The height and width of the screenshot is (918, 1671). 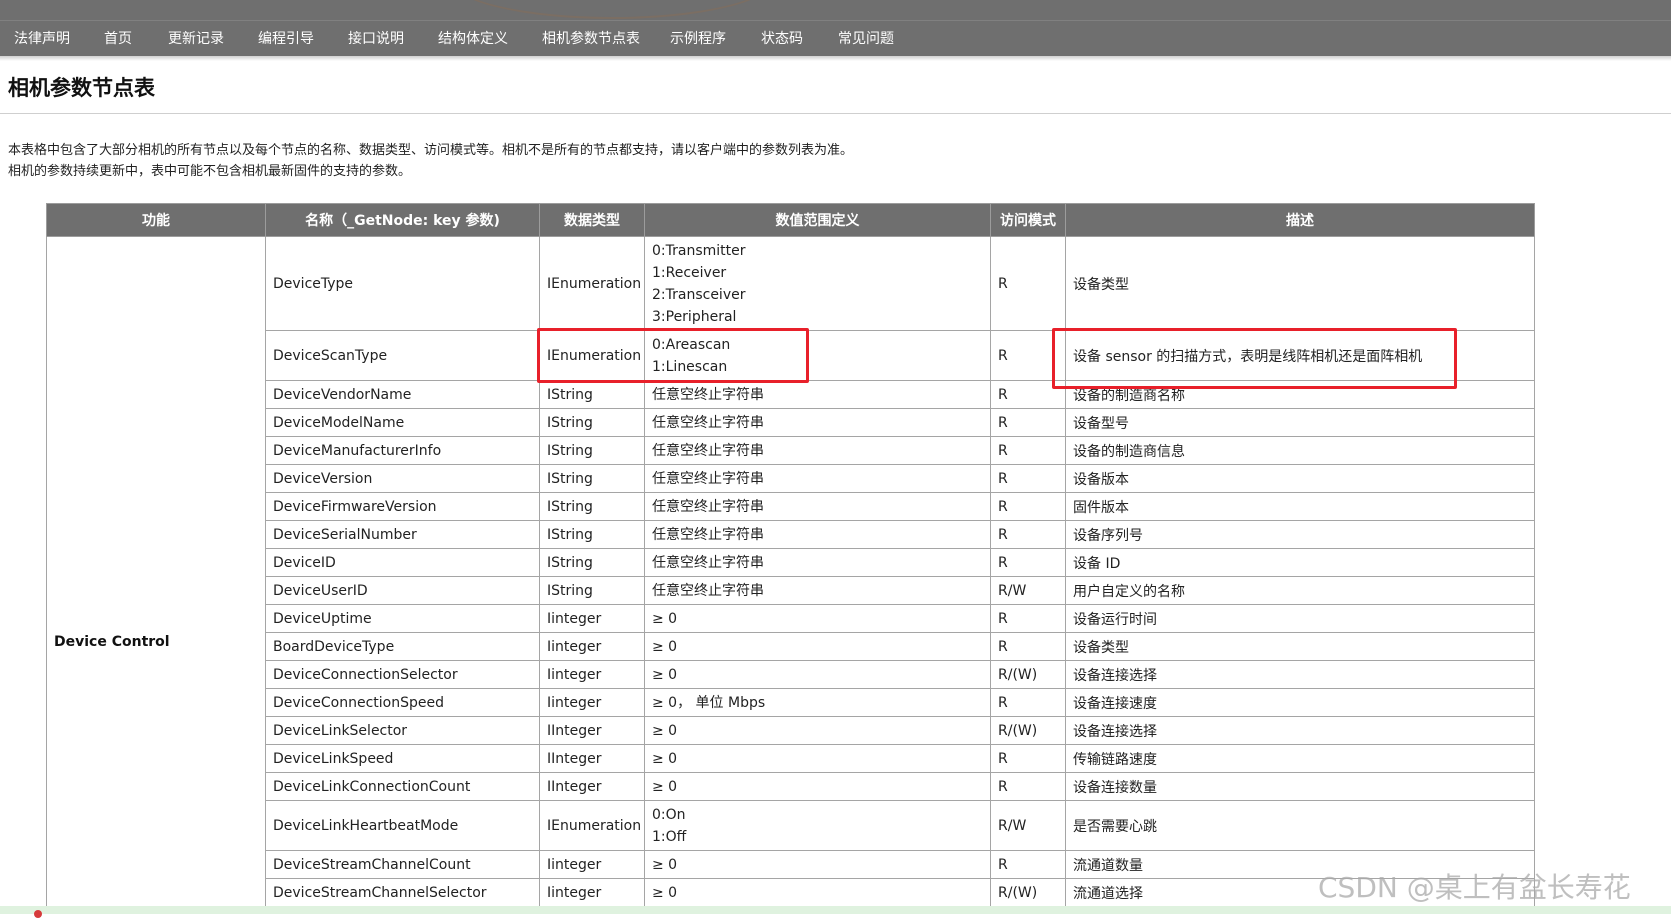 I want to click on table-row: DeviceVersion IString 任意空终止字符串 R 设备版本, so click(x=791, y=478).